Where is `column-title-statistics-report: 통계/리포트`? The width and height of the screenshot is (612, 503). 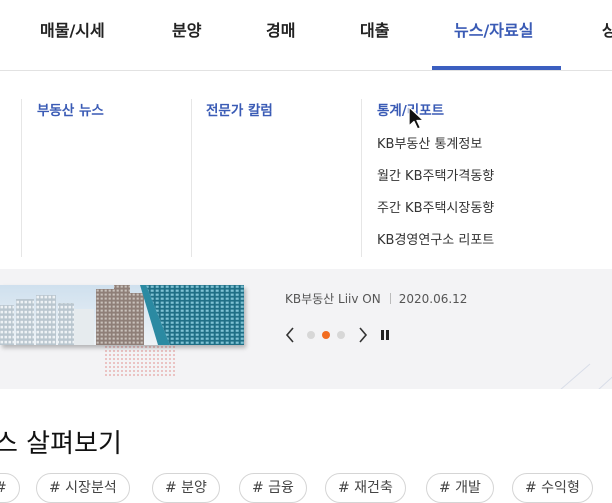 column-title-statistics-report: 통계/리포트 is located at coordinates (435, 109).